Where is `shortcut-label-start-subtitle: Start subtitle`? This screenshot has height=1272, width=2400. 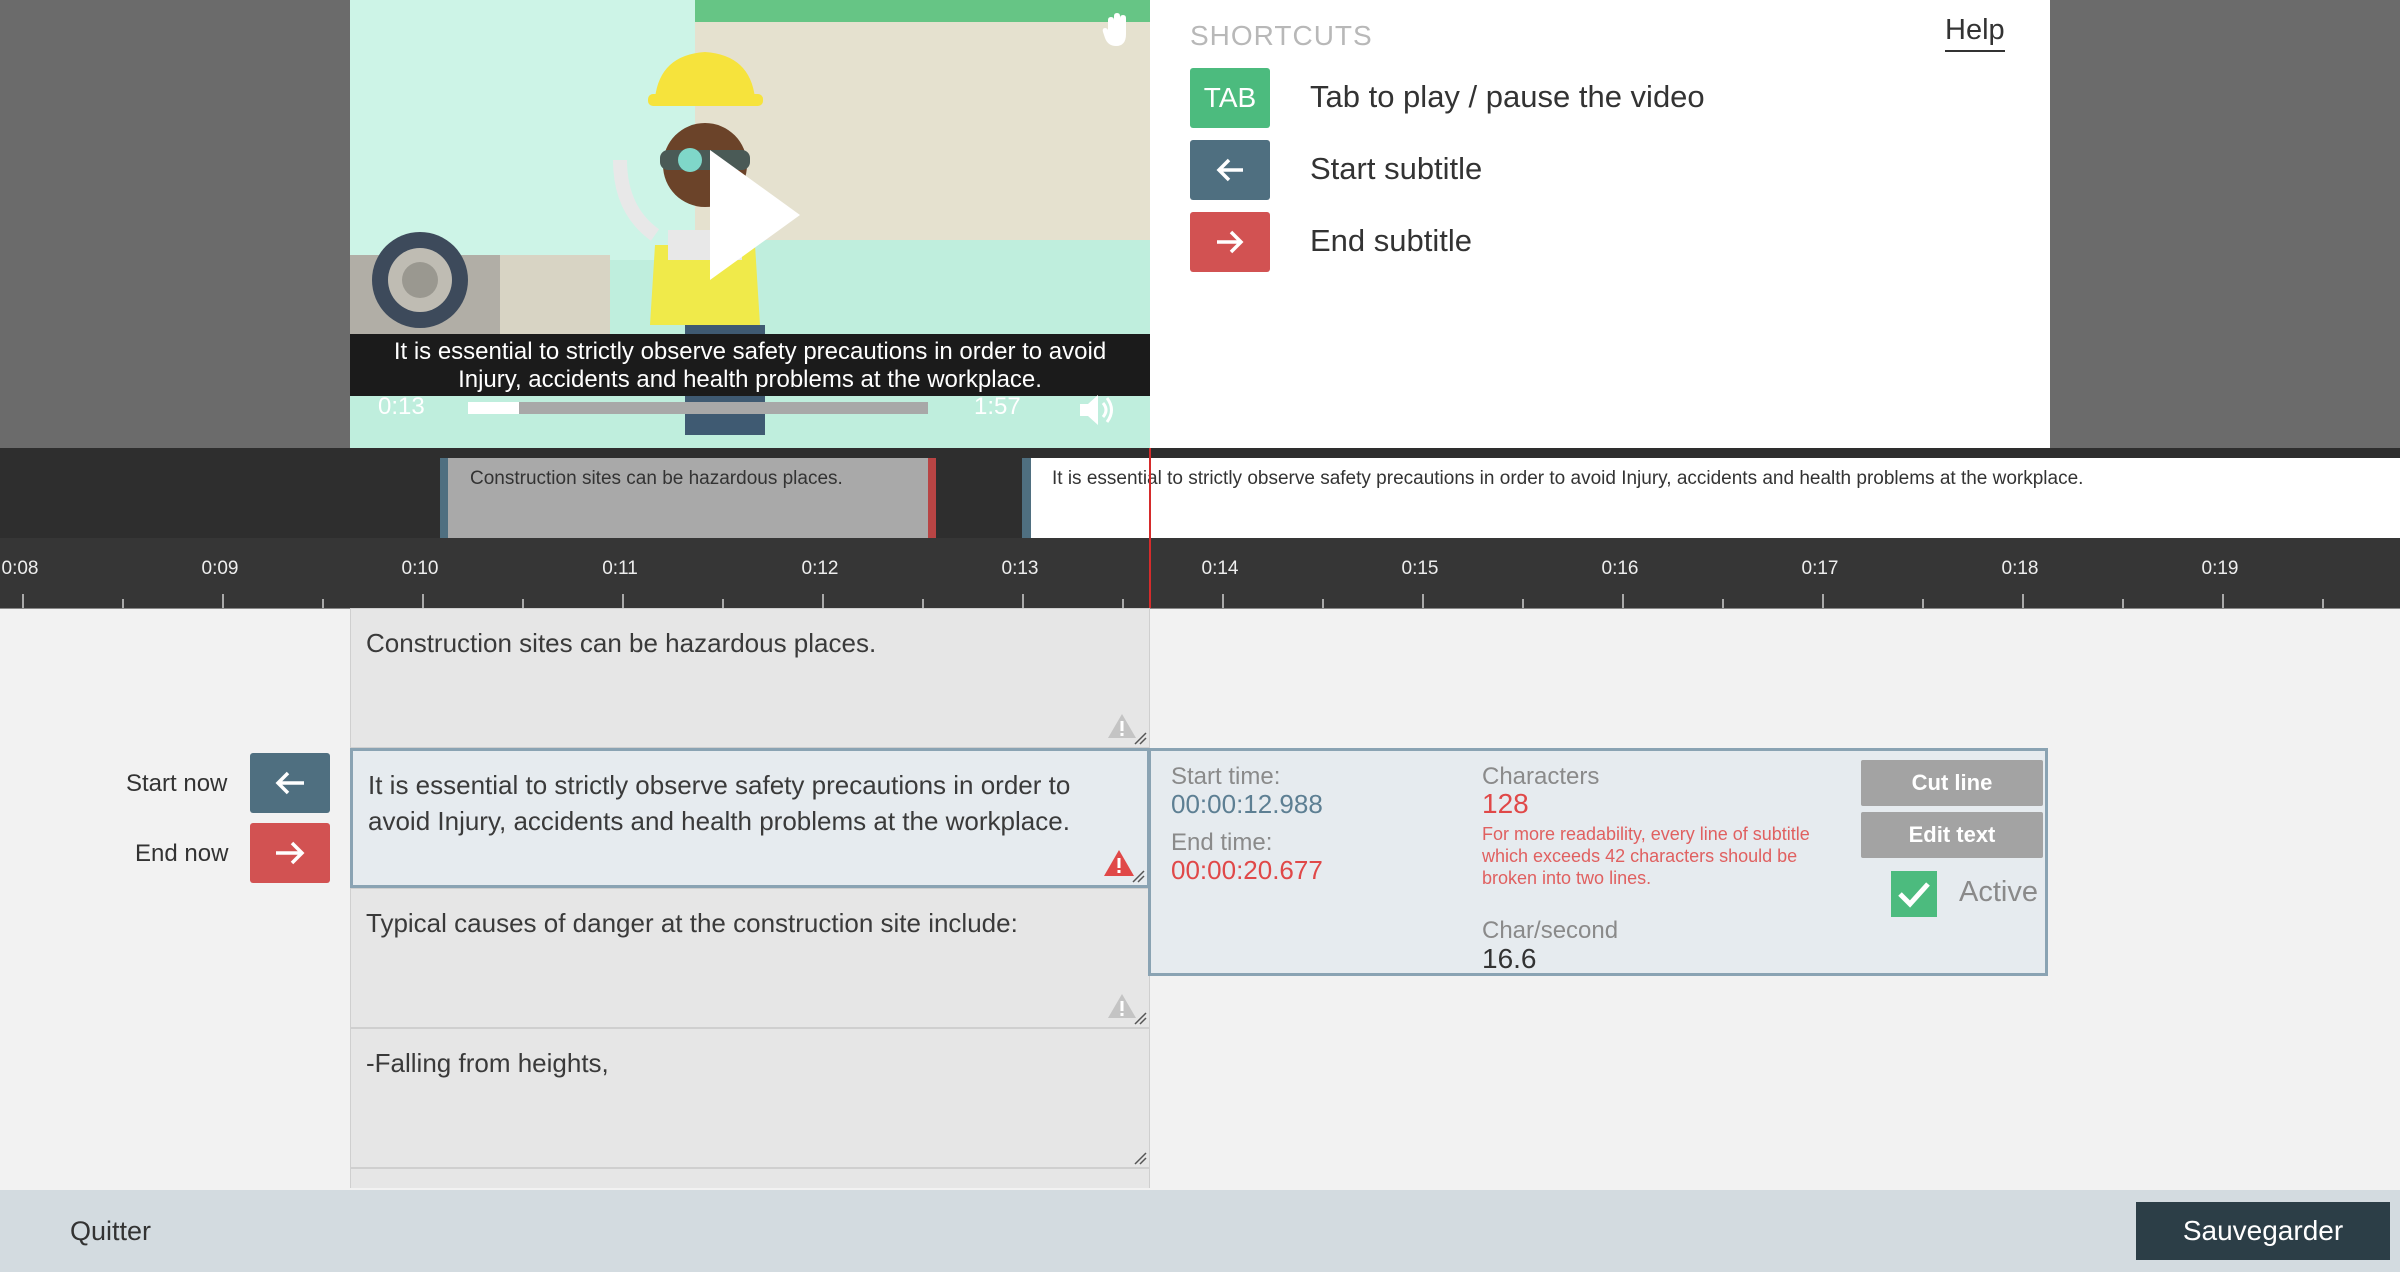 shortcut-label-start-subtitle: Start subtitle is located at coordinates (1396, 168).